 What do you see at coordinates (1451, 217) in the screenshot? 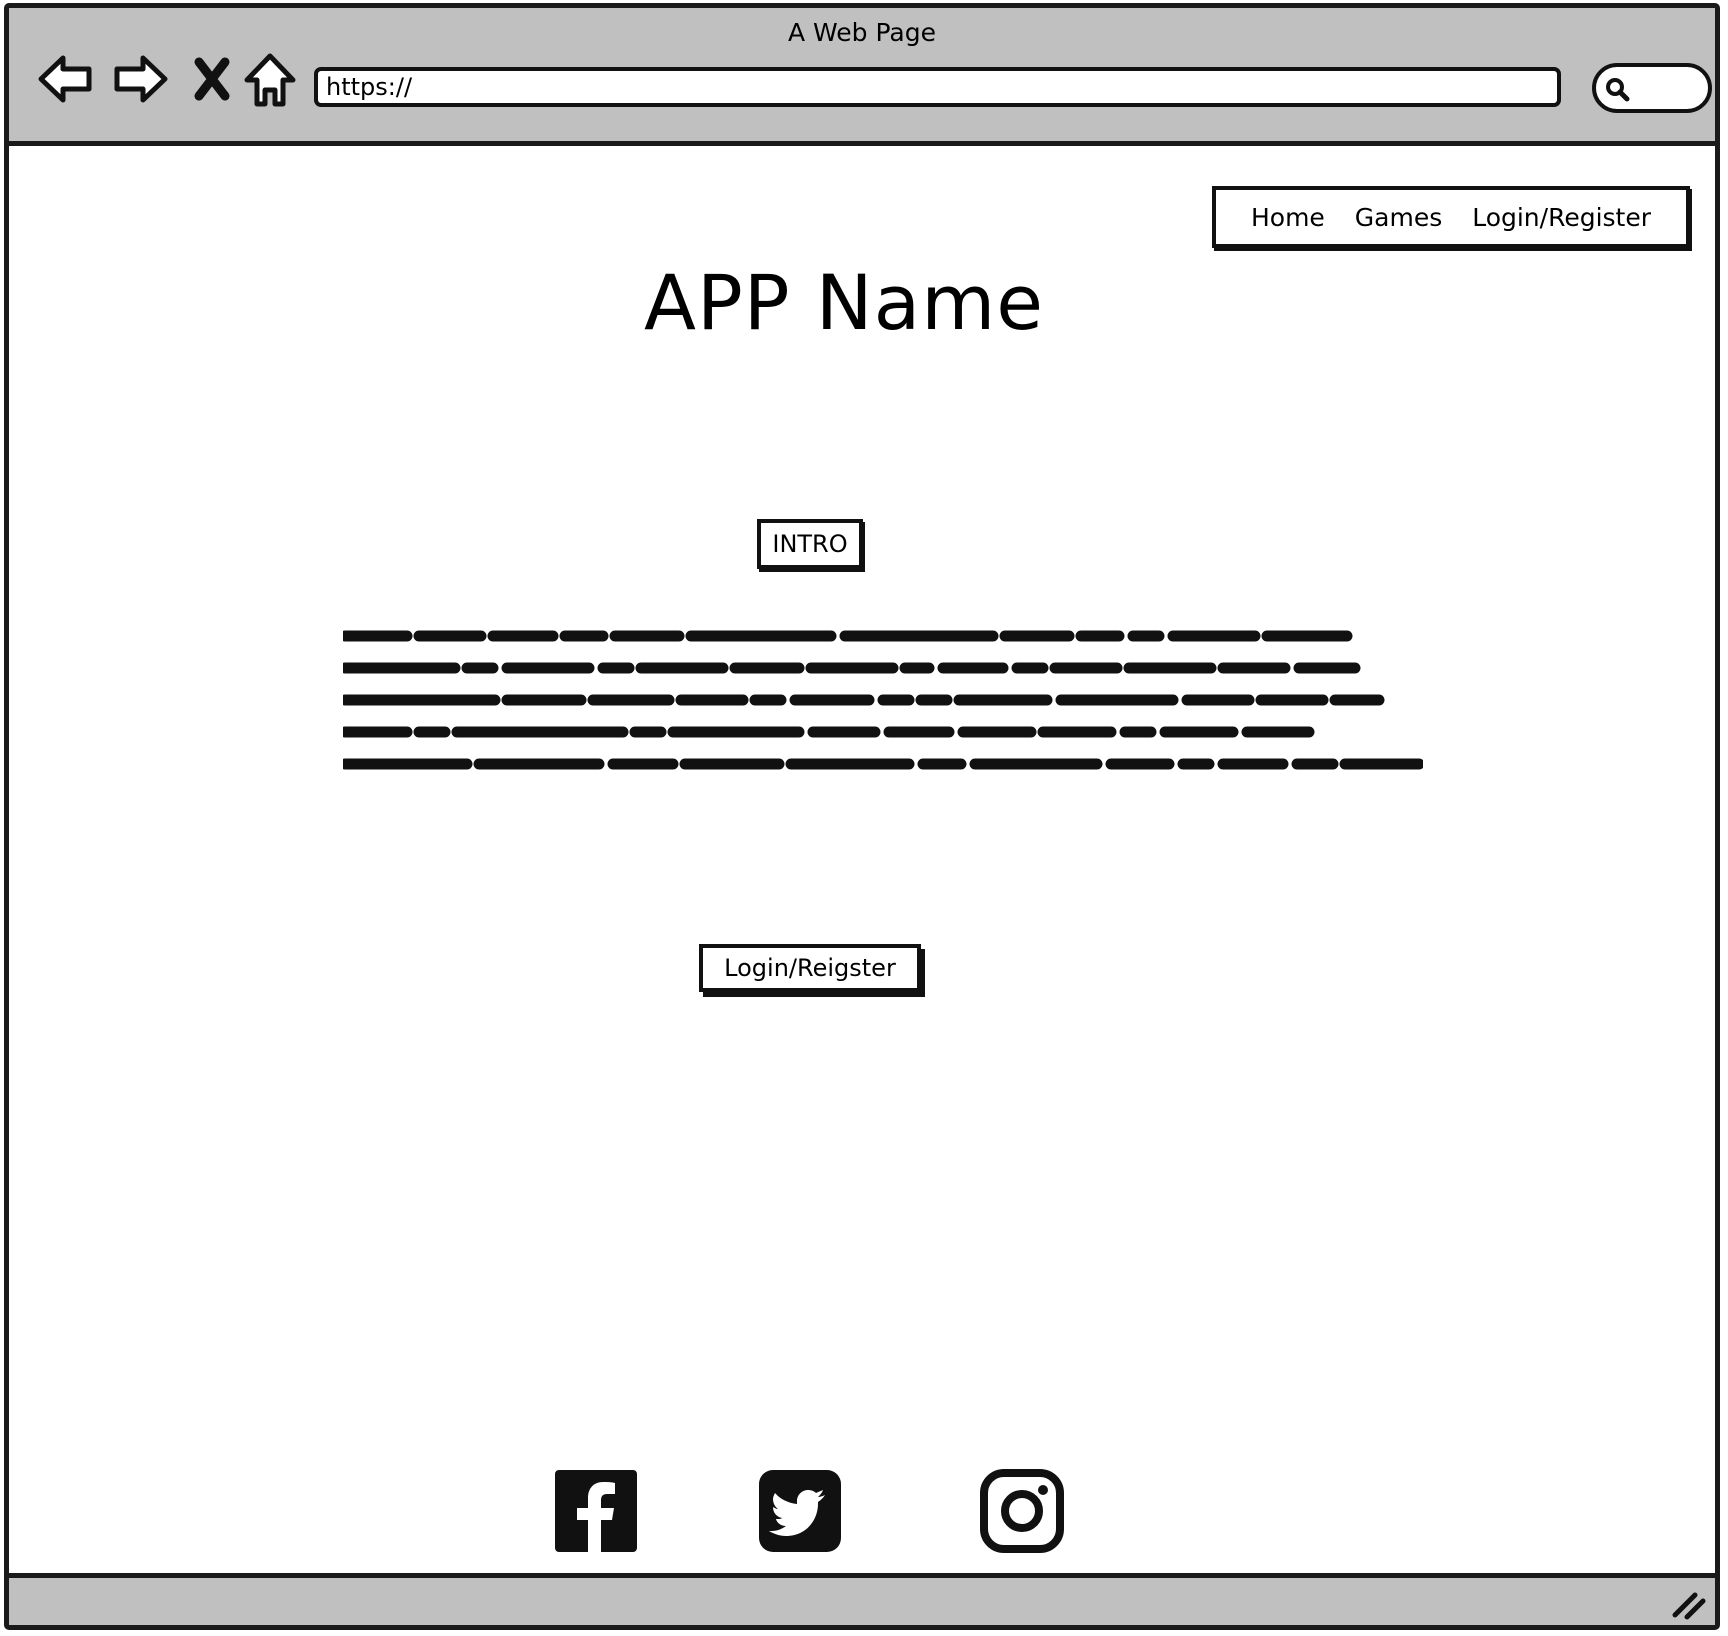
I see `top-navigation: Home Games Login/Register` at bounding box center [1451, 217].